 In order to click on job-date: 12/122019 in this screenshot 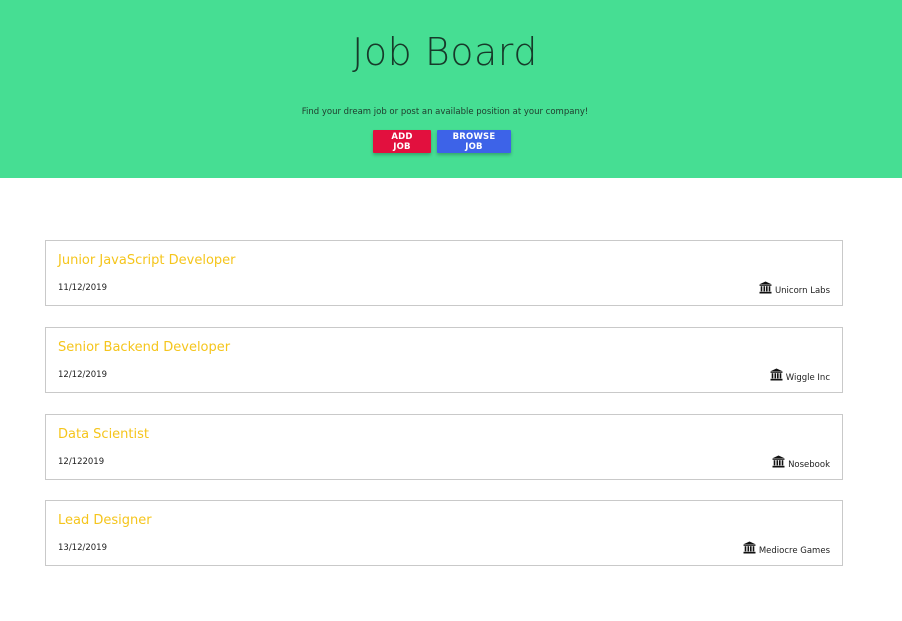, I will do `click(81, 462)`.